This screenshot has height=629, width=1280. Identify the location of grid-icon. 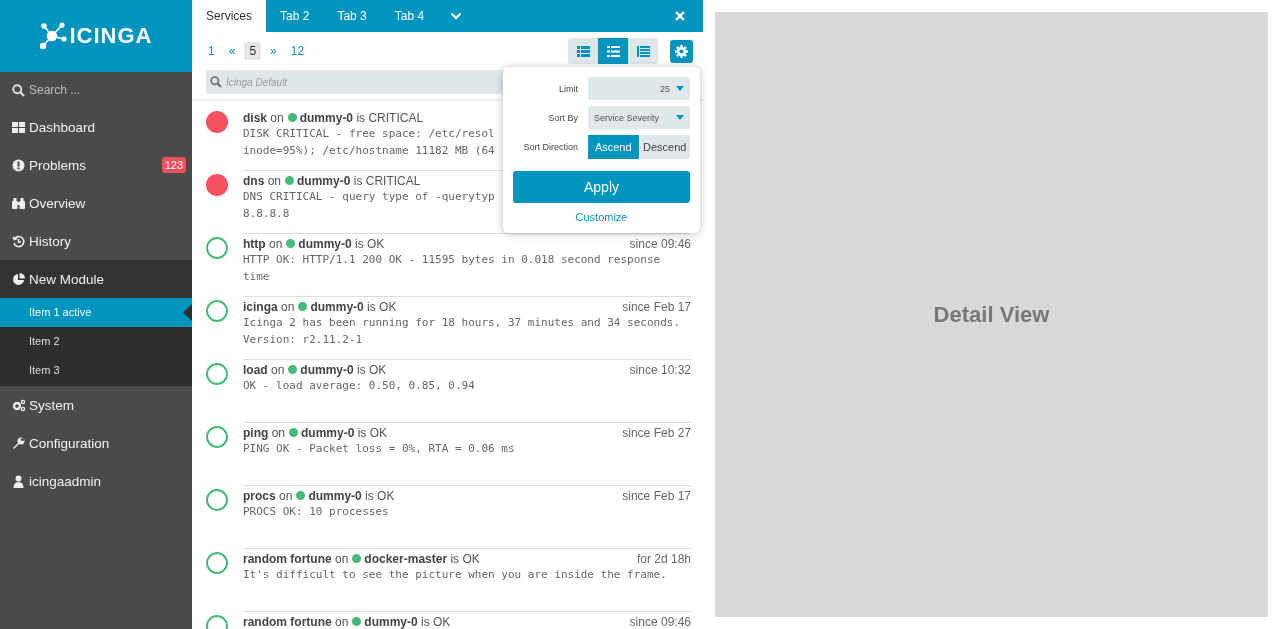
(18, 127).